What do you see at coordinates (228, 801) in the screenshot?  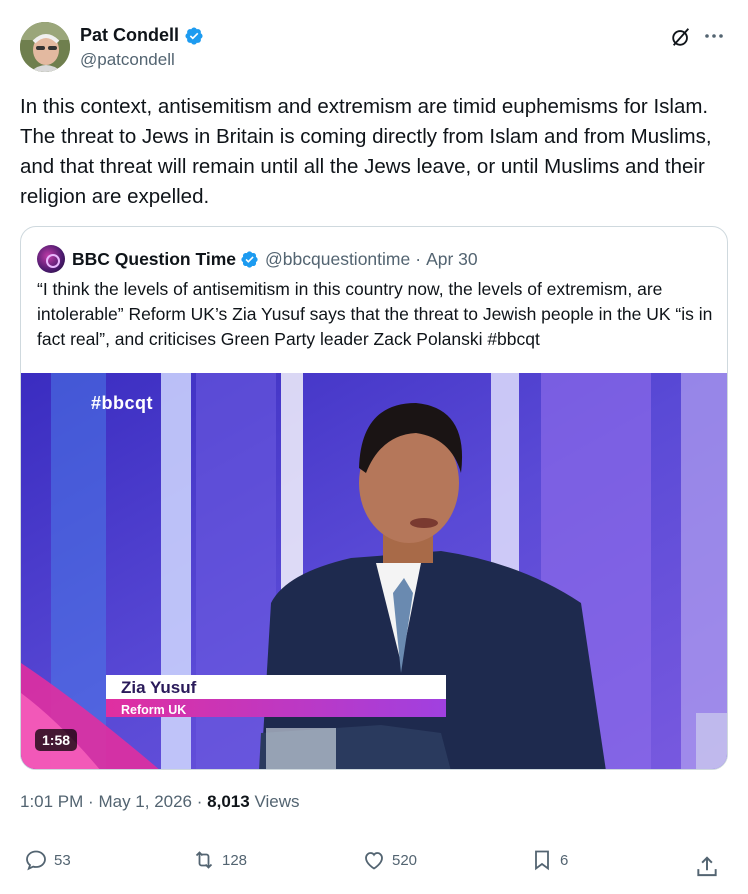 I see `views-count: 8,013` at bounding box center [228, 801].